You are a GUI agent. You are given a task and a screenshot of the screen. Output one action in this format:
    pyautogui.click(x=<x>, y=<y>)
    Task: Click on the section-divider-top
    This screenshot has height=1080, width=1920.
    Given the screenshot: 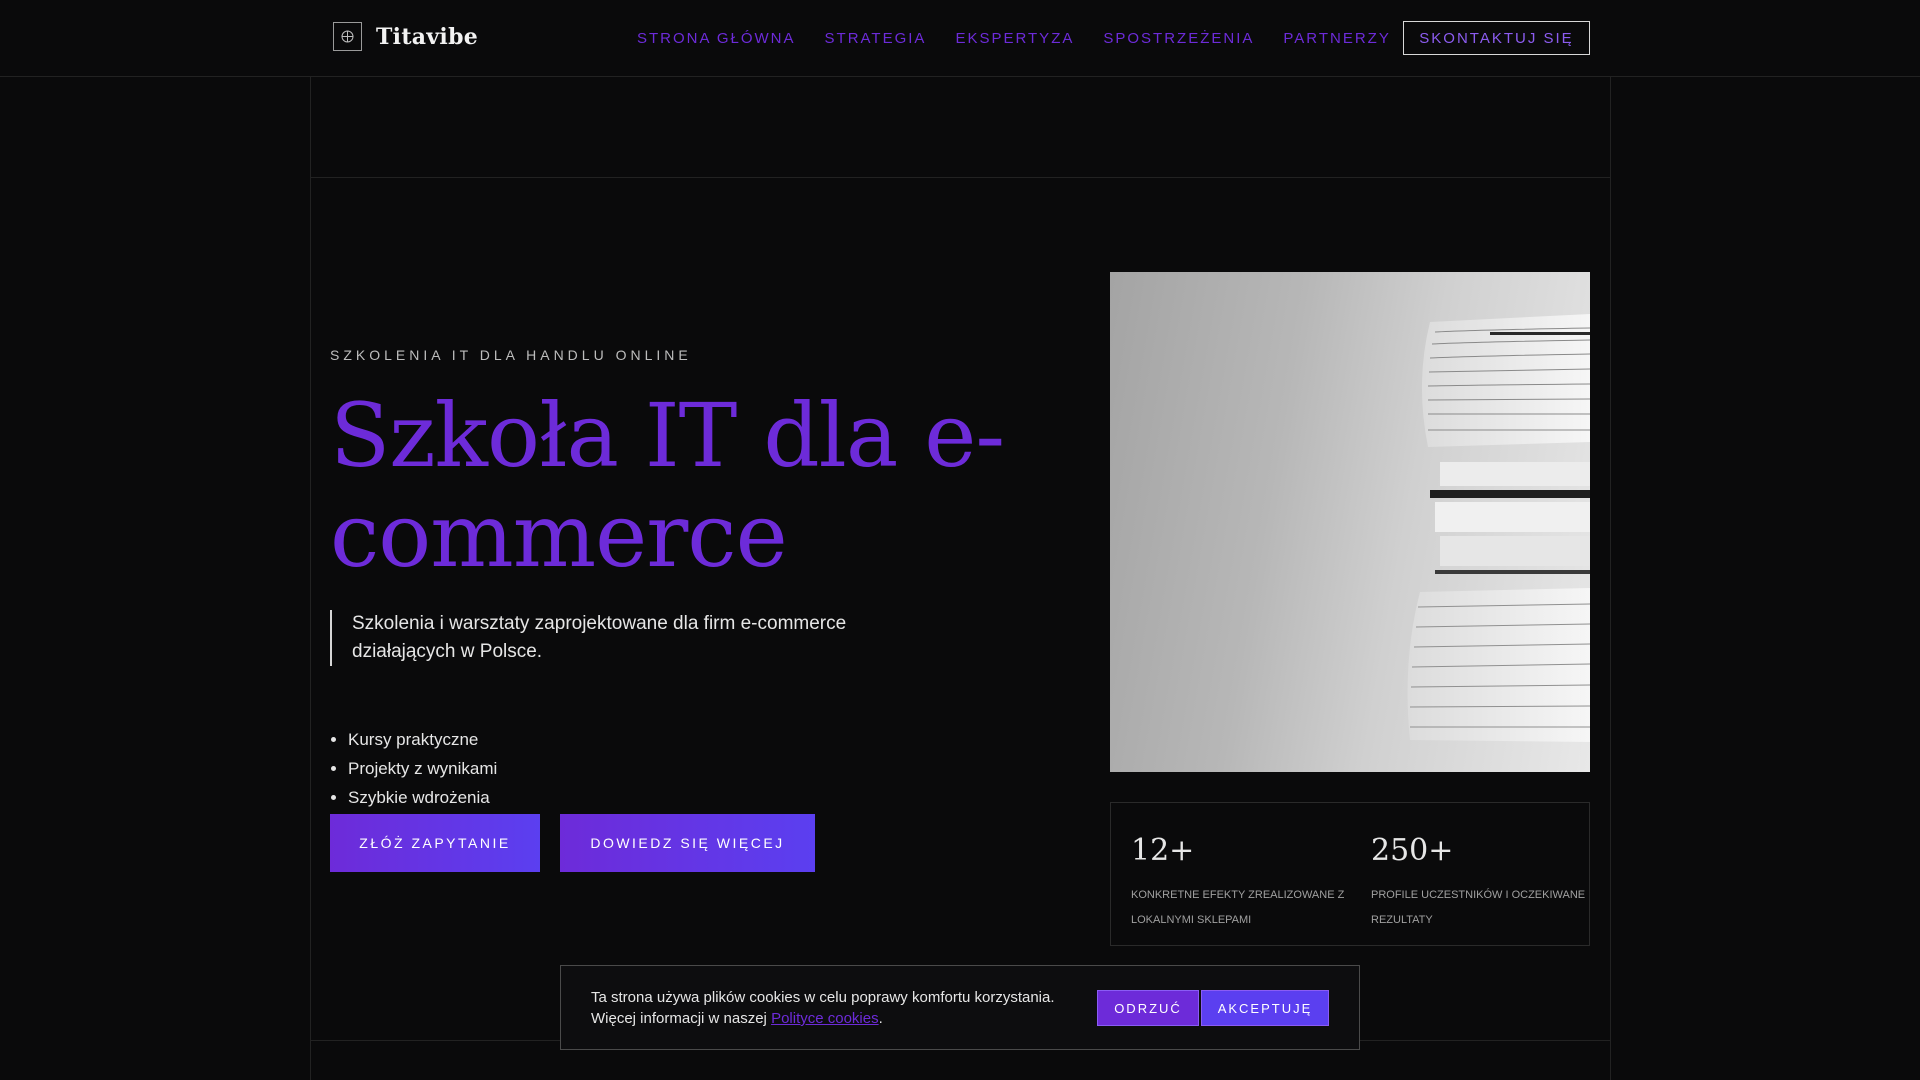 What is the action you would take?
    pyautogui.click(x=960, y=177)
    